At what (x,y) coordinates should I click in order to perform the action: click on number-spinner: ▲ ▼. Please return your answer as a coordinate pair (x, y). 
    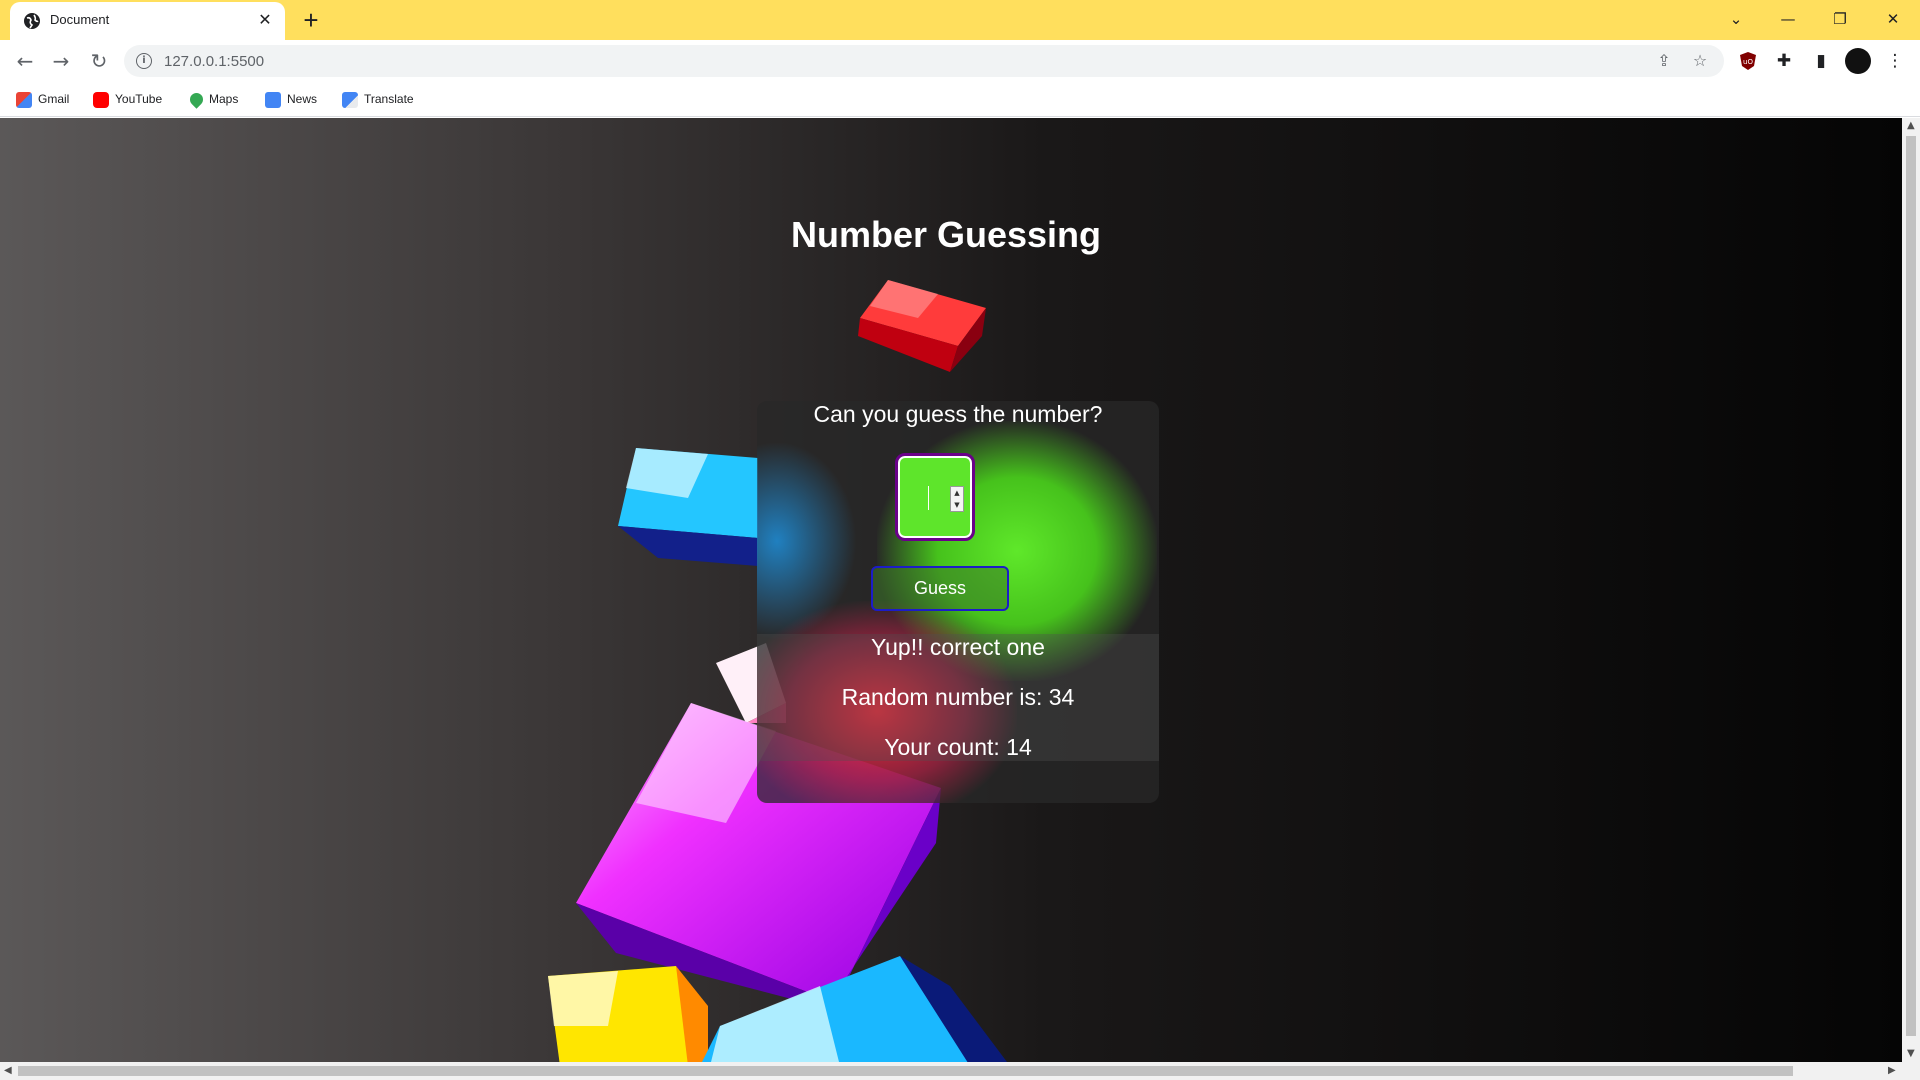
    Looking at the image, I should click on (957, 499).